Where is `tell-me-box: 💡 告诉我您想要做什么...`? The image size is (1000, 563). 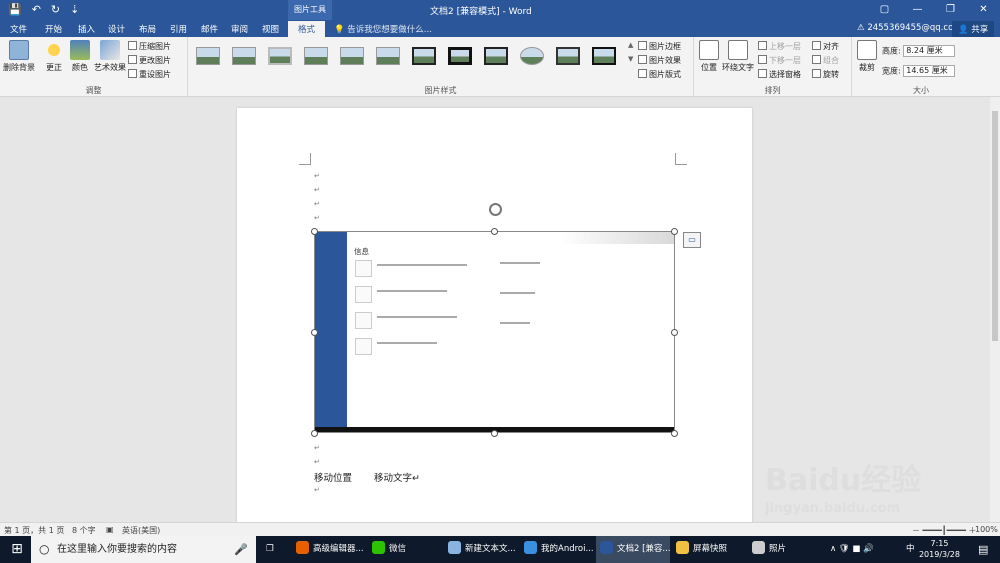
tell-me-box: 💡 告诉我您想要做什么... is located at coordinates (383, 29).